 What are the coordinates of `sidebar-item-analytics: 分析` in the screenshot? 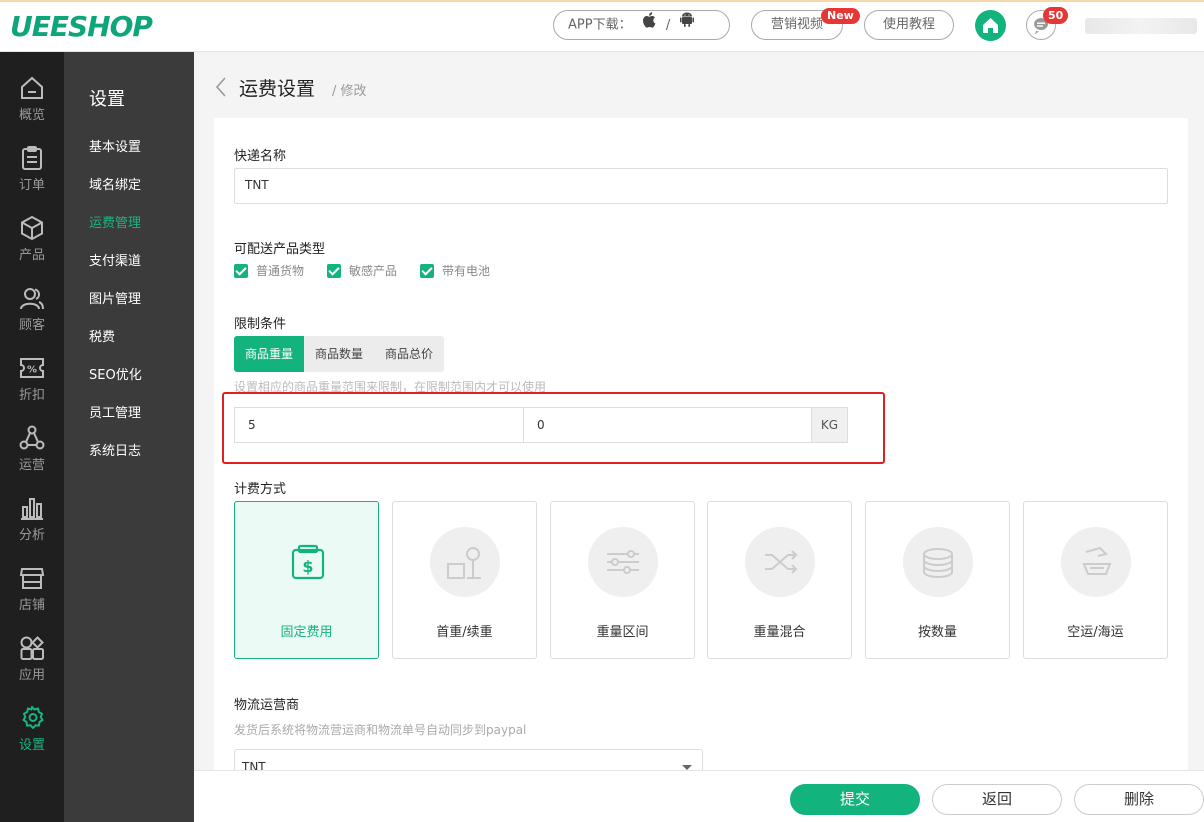 It's located at (32, 524).